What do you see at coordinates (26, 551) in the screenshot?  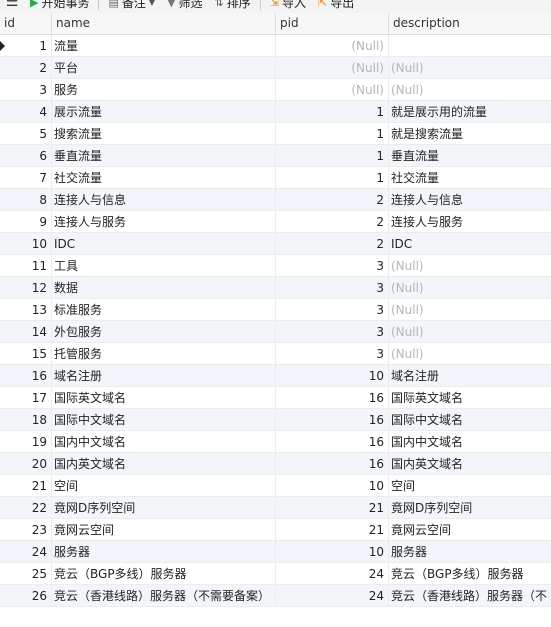 I see `cell-id: 24` at bounding box center [26, 551].